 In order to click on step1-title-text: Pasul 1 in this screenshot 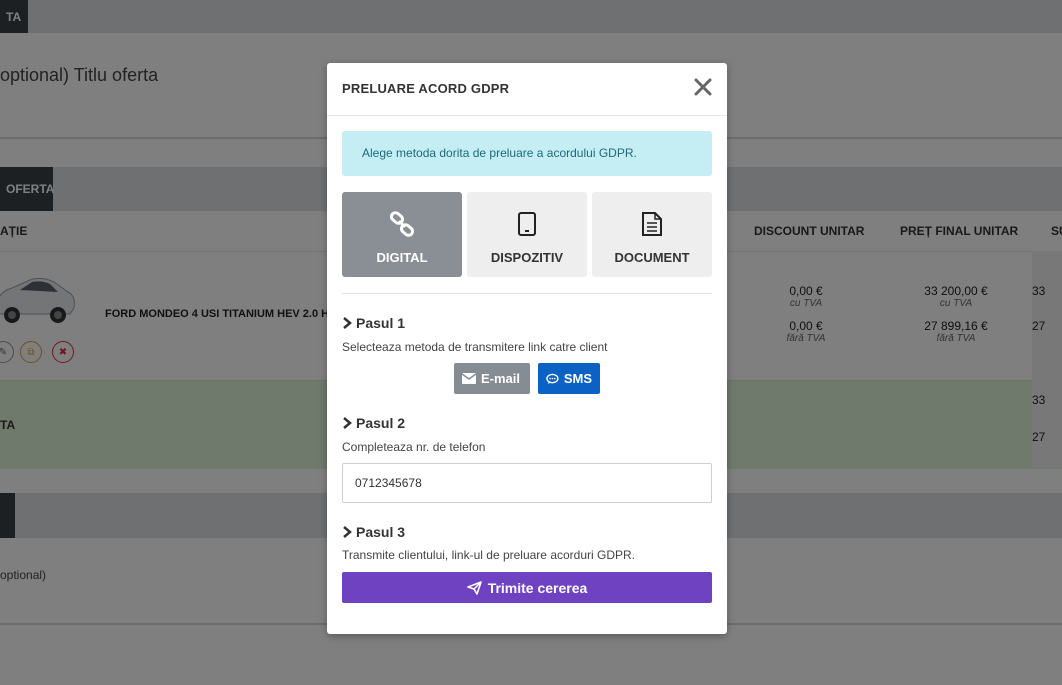, I will do `click(381, 323)`.